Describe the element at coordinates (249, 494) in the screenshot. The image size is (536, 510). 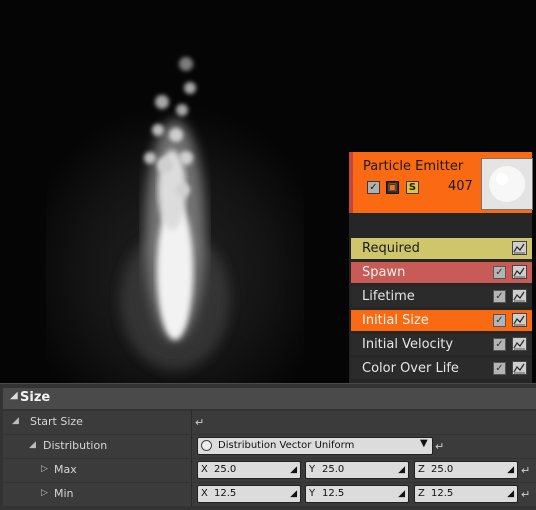
I see `min-x-field: X 12.5 ◢` at that location.